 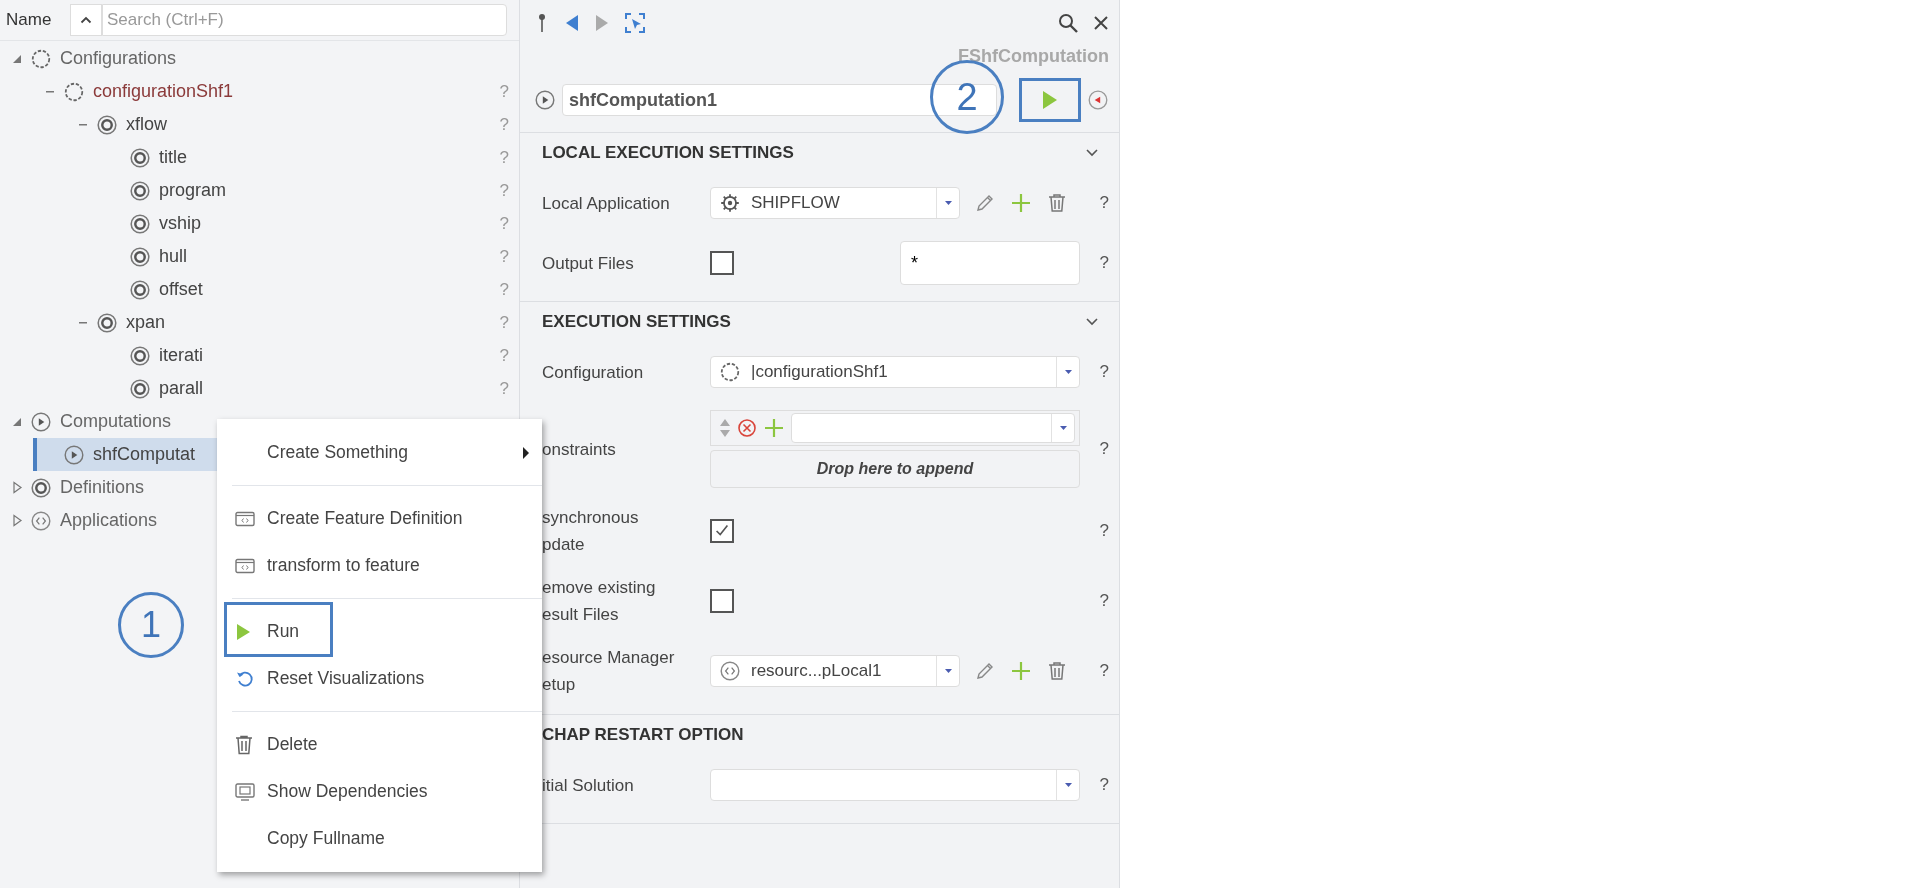 What do you see at coordinates (243, 631) in the screenshot?
I see `play-icon` at bounding box center [243, 631].